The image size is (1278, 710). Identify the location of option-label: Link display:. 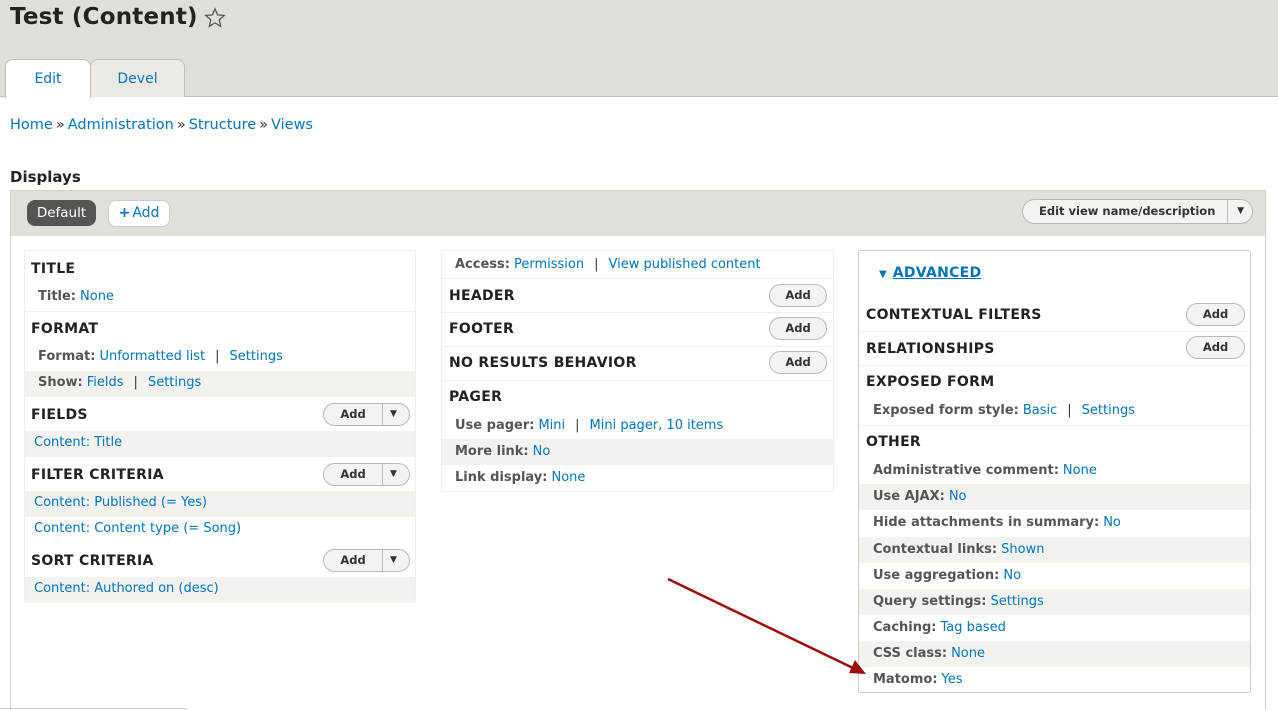
(501, 477).